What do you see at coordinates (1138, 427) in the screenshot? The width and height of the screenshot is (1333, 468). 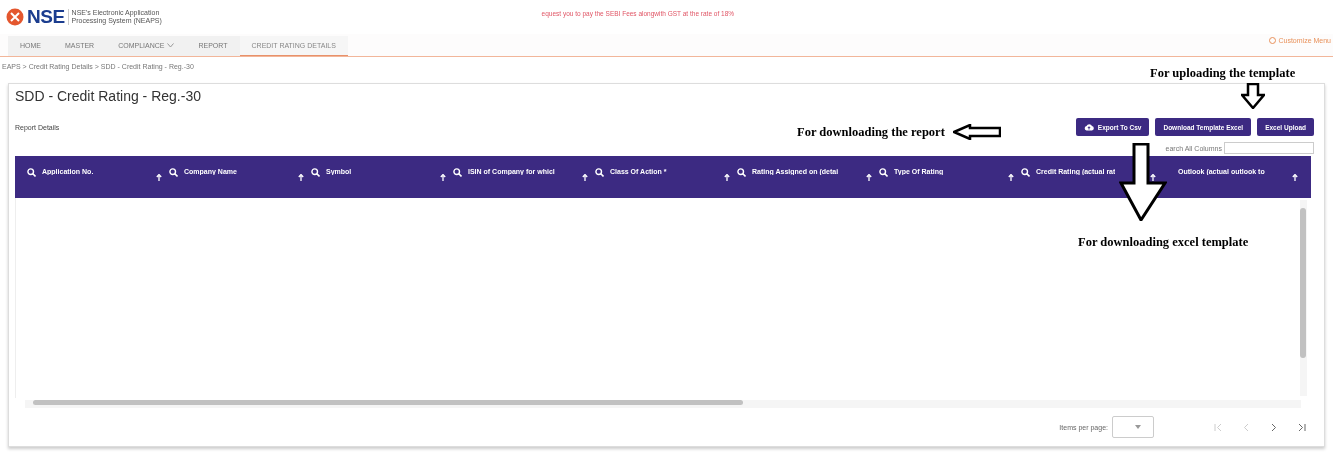 I see `caret-icon` at bounding box center [1138, 427].